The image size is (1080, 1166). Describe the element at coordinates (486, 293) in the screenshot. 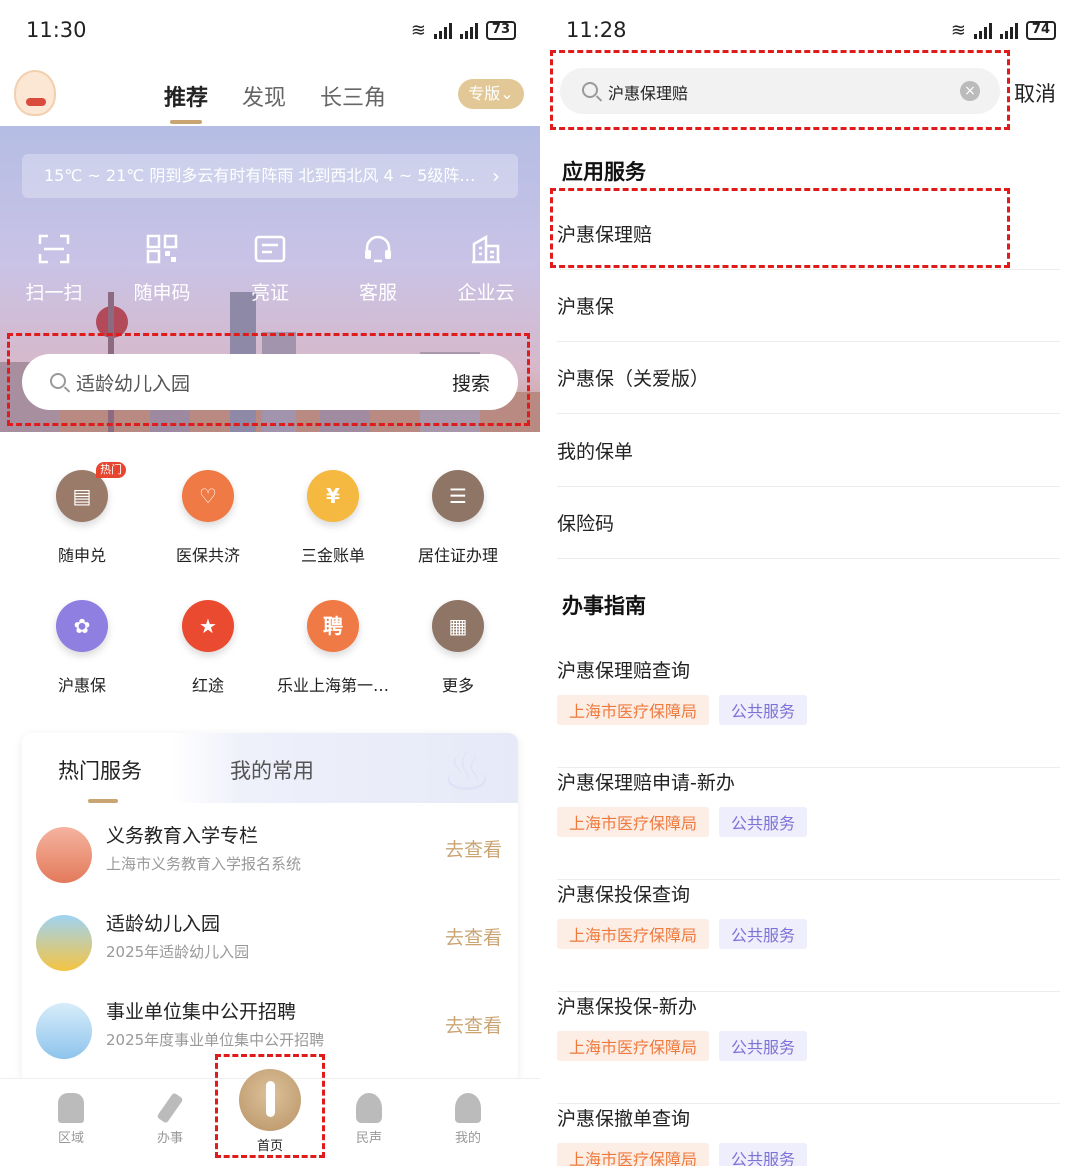

I see `quick-label: 企业云` at that location.